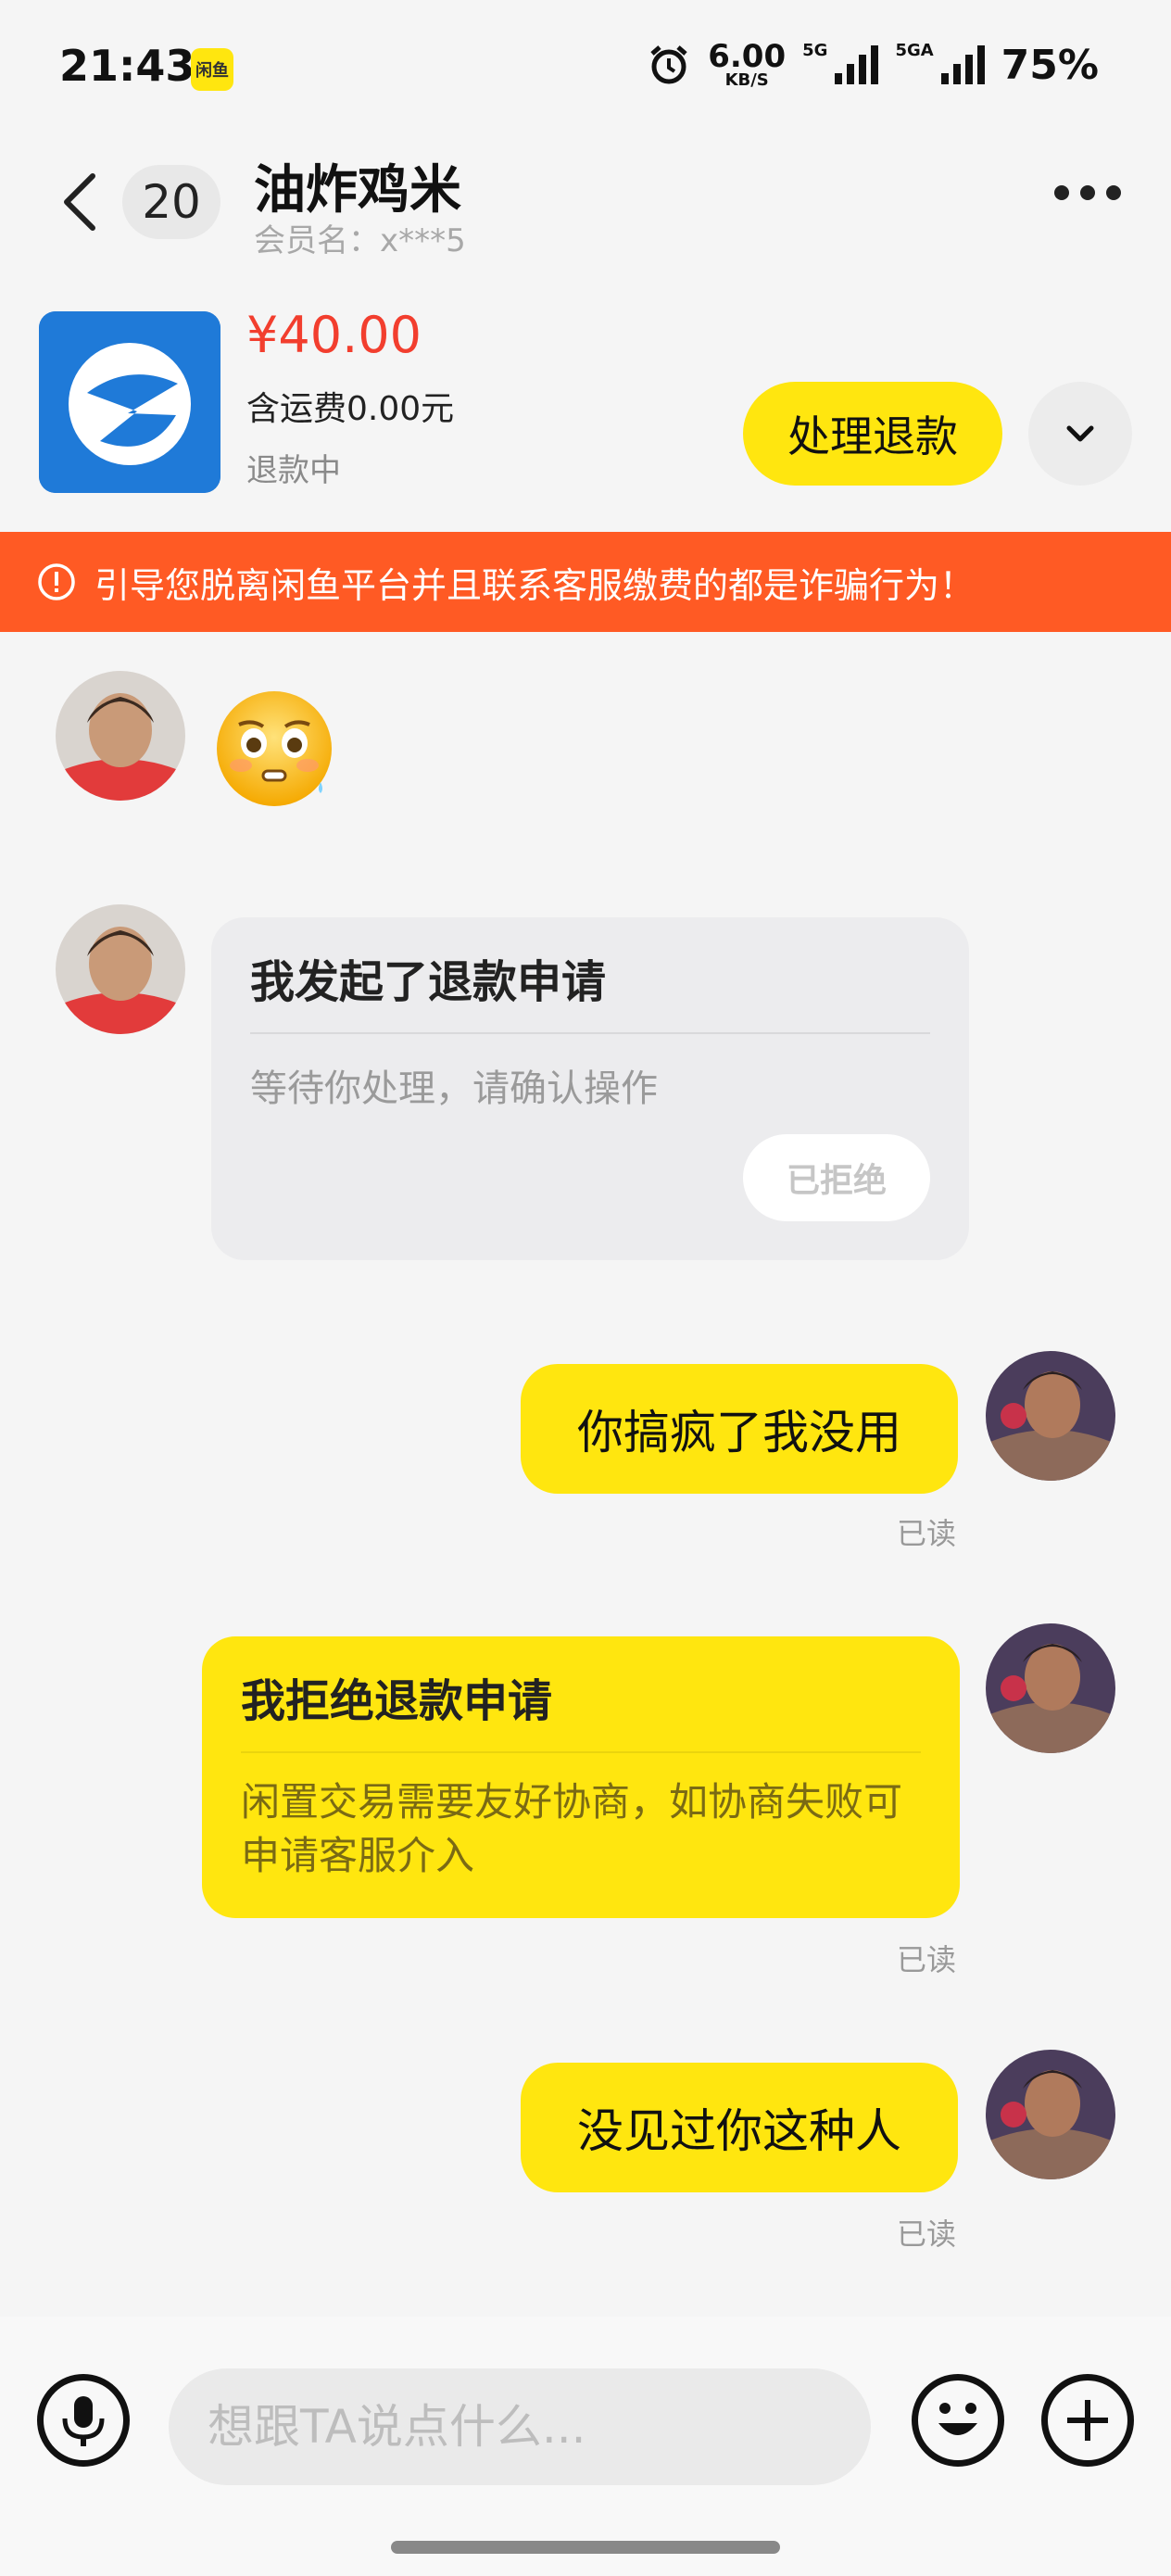 The image size is (1171, 2576). I want to click on flushed-face-emoji-icon, so click(275, 749).